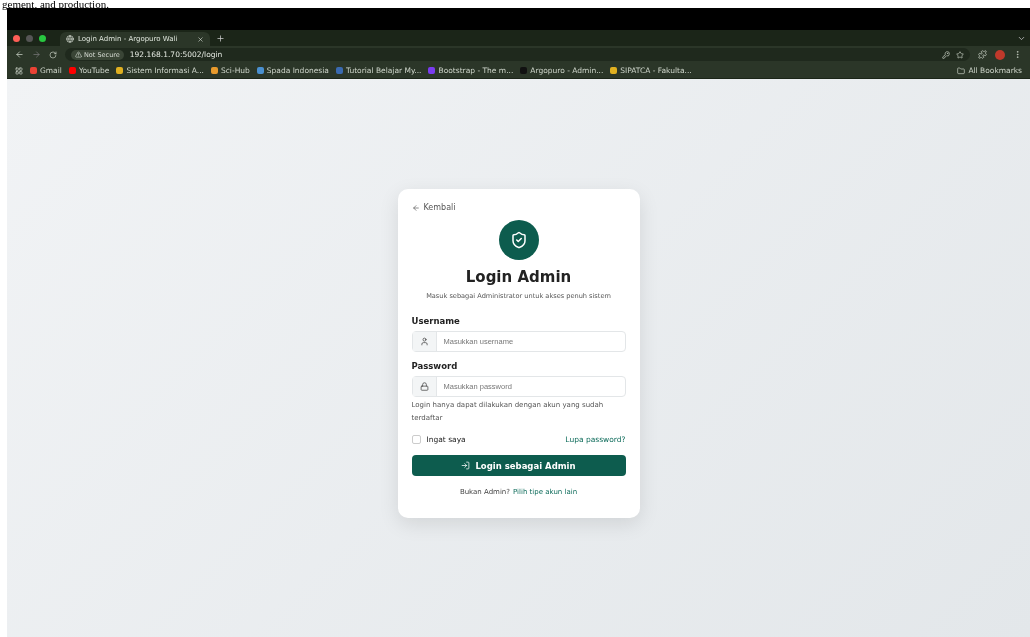 This screenshot has height=637, width=1030. What do you see at coordinates (53, 54) in the screenshot?
I see `reload-icon` at bounding box center [53, 54].